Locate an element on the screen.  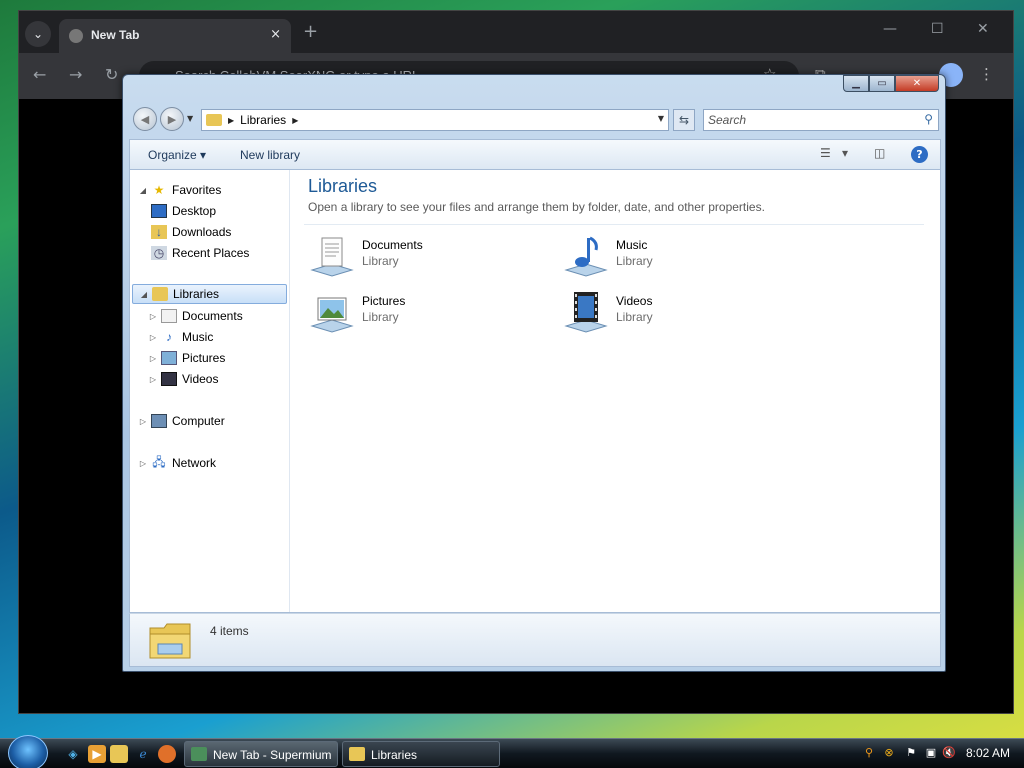
breadcrumb: Libraries is located at coordinates (263, 120).